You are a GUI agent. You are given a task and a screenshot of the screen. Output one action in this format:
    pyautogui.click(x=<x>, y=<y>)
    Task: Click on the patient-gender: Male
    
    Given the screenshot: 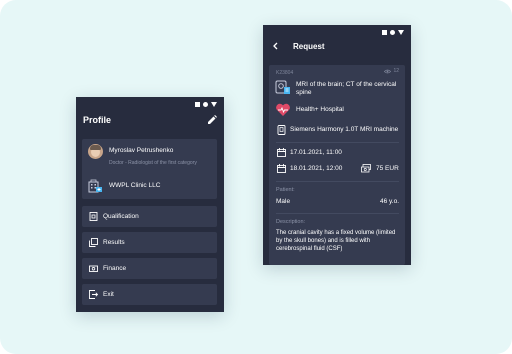 What is the action you would take?
    pyautogui.click(x=283, y=201)
    